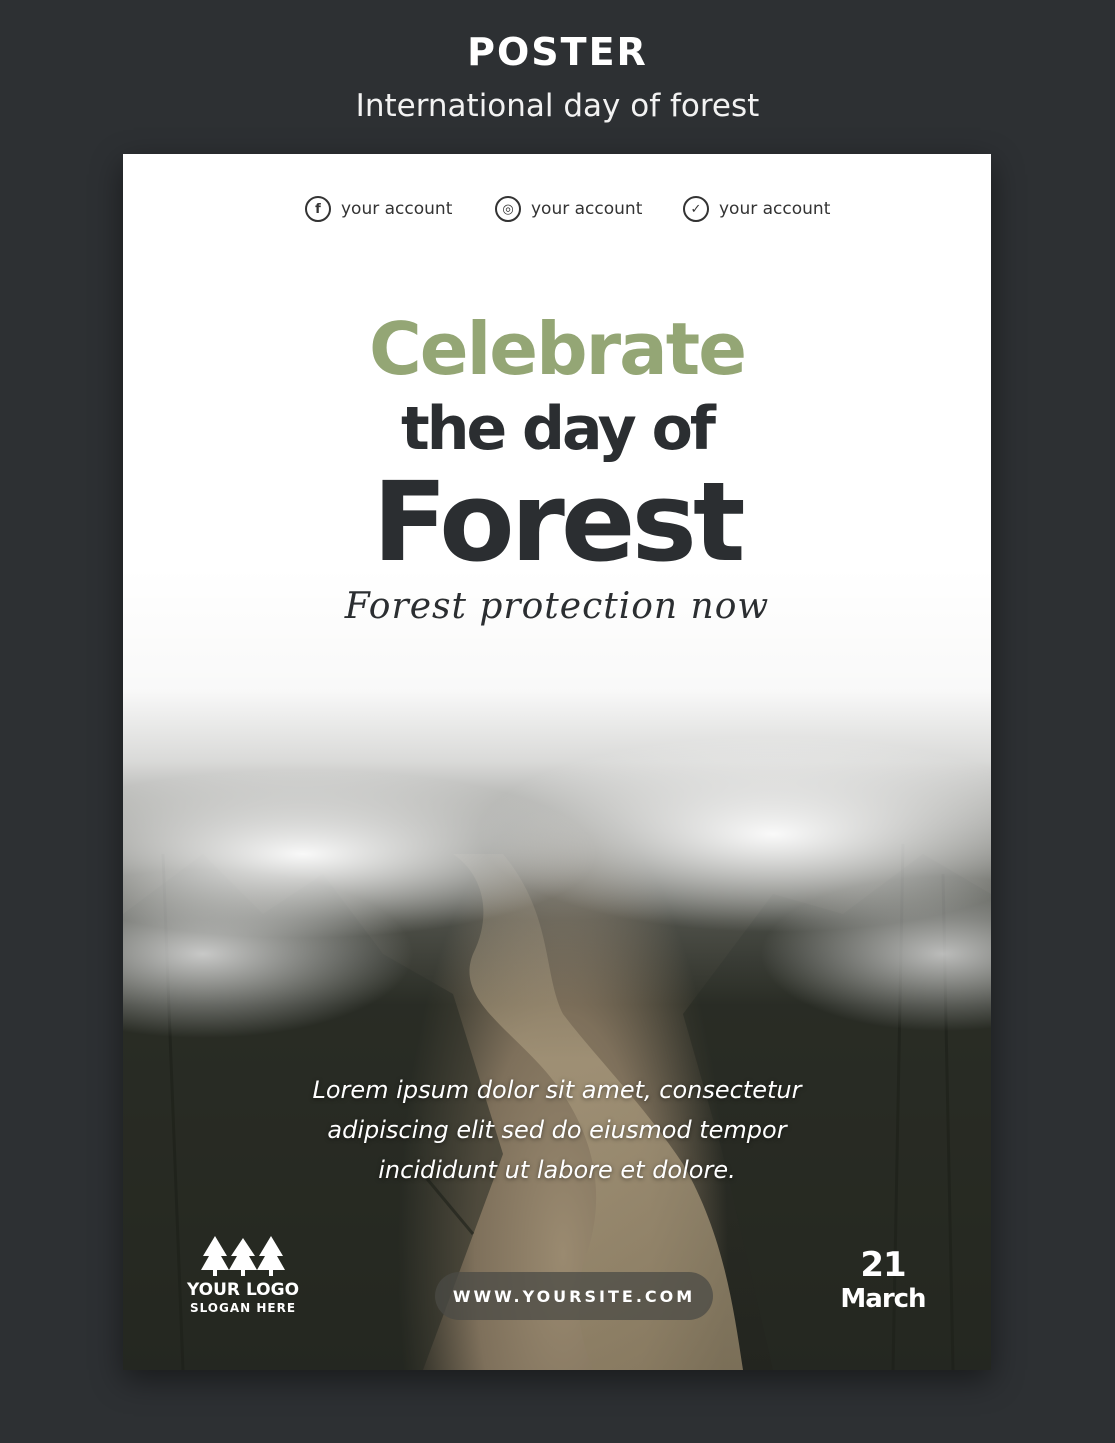 This screenshot has height=1443, width=1115. I want to click on headline-the-day-of: the day of, so click(558, 429).